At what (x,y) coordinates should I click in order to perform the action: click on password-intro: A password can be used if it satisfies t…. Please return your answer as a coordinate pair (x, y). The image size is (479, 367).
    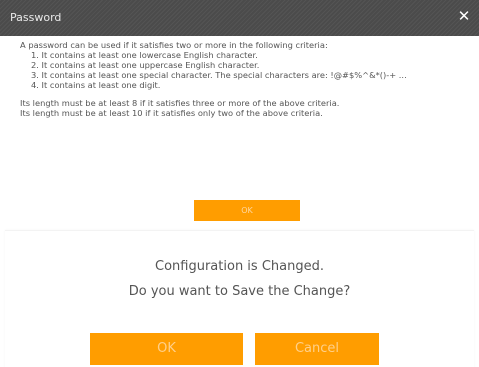
    Looking at the image, I should click on (174, 45).